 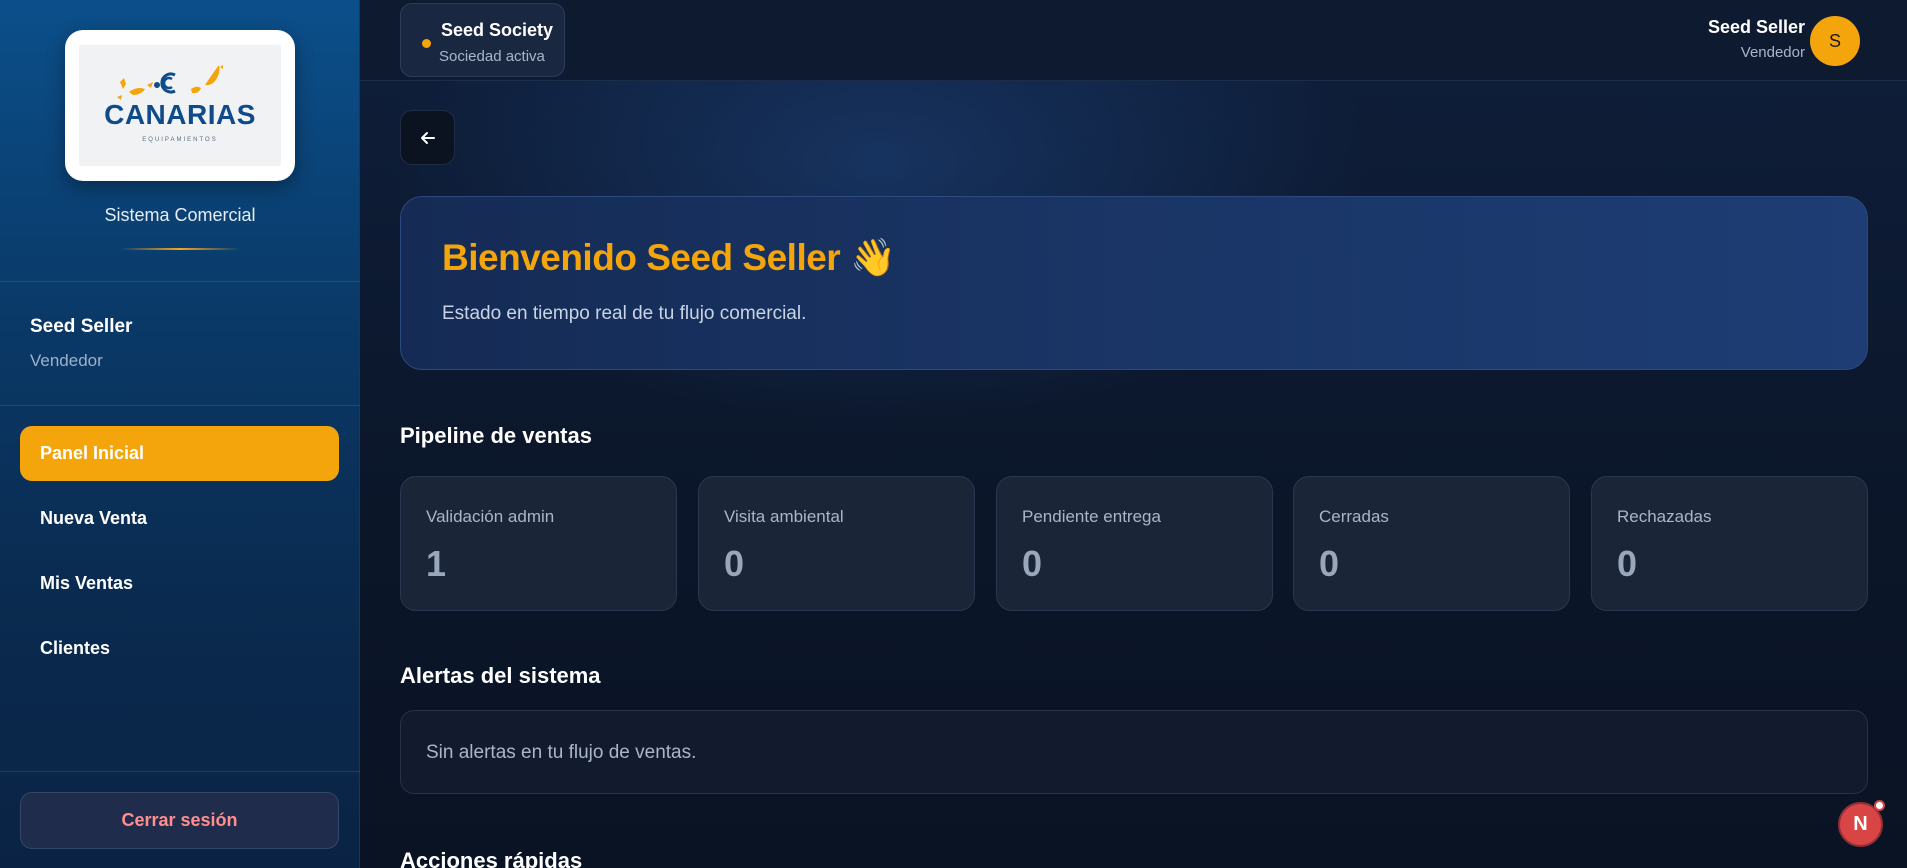 What do you see at coordinates (669, 257) in the screenshot?
I see `welcome-title: Bienvenido Seed Seller 👋` at bounding box center [669, 257].